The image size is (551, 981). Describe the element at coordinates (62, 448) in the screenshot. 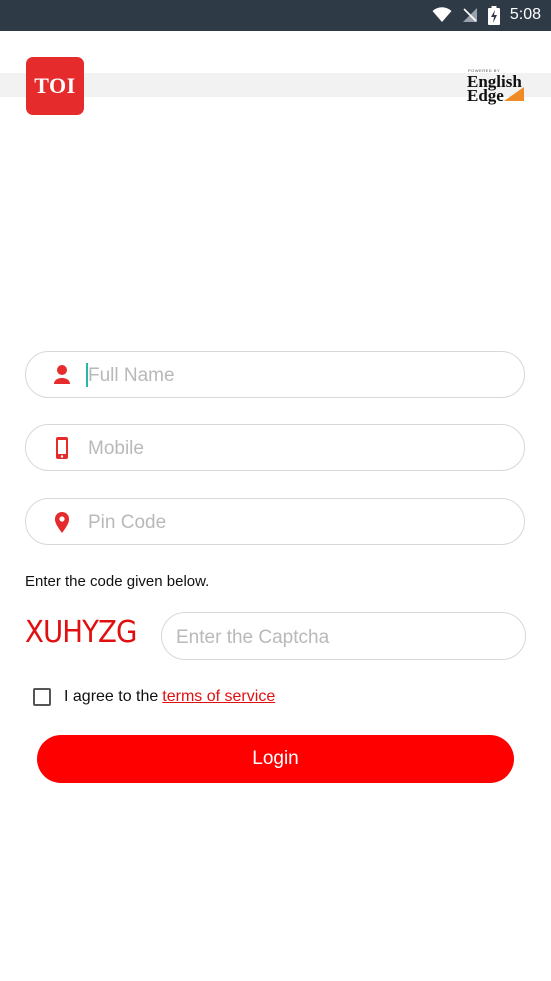

I see `mobile-phone-icon` at that location.